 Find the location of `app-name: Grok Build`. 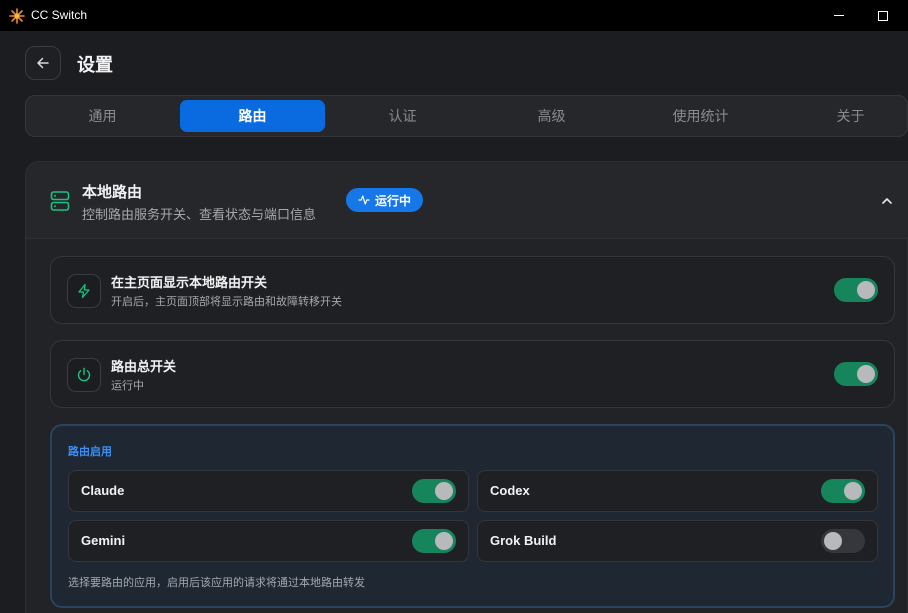

app-name: Grok Build is located at coordinates (523, 540).